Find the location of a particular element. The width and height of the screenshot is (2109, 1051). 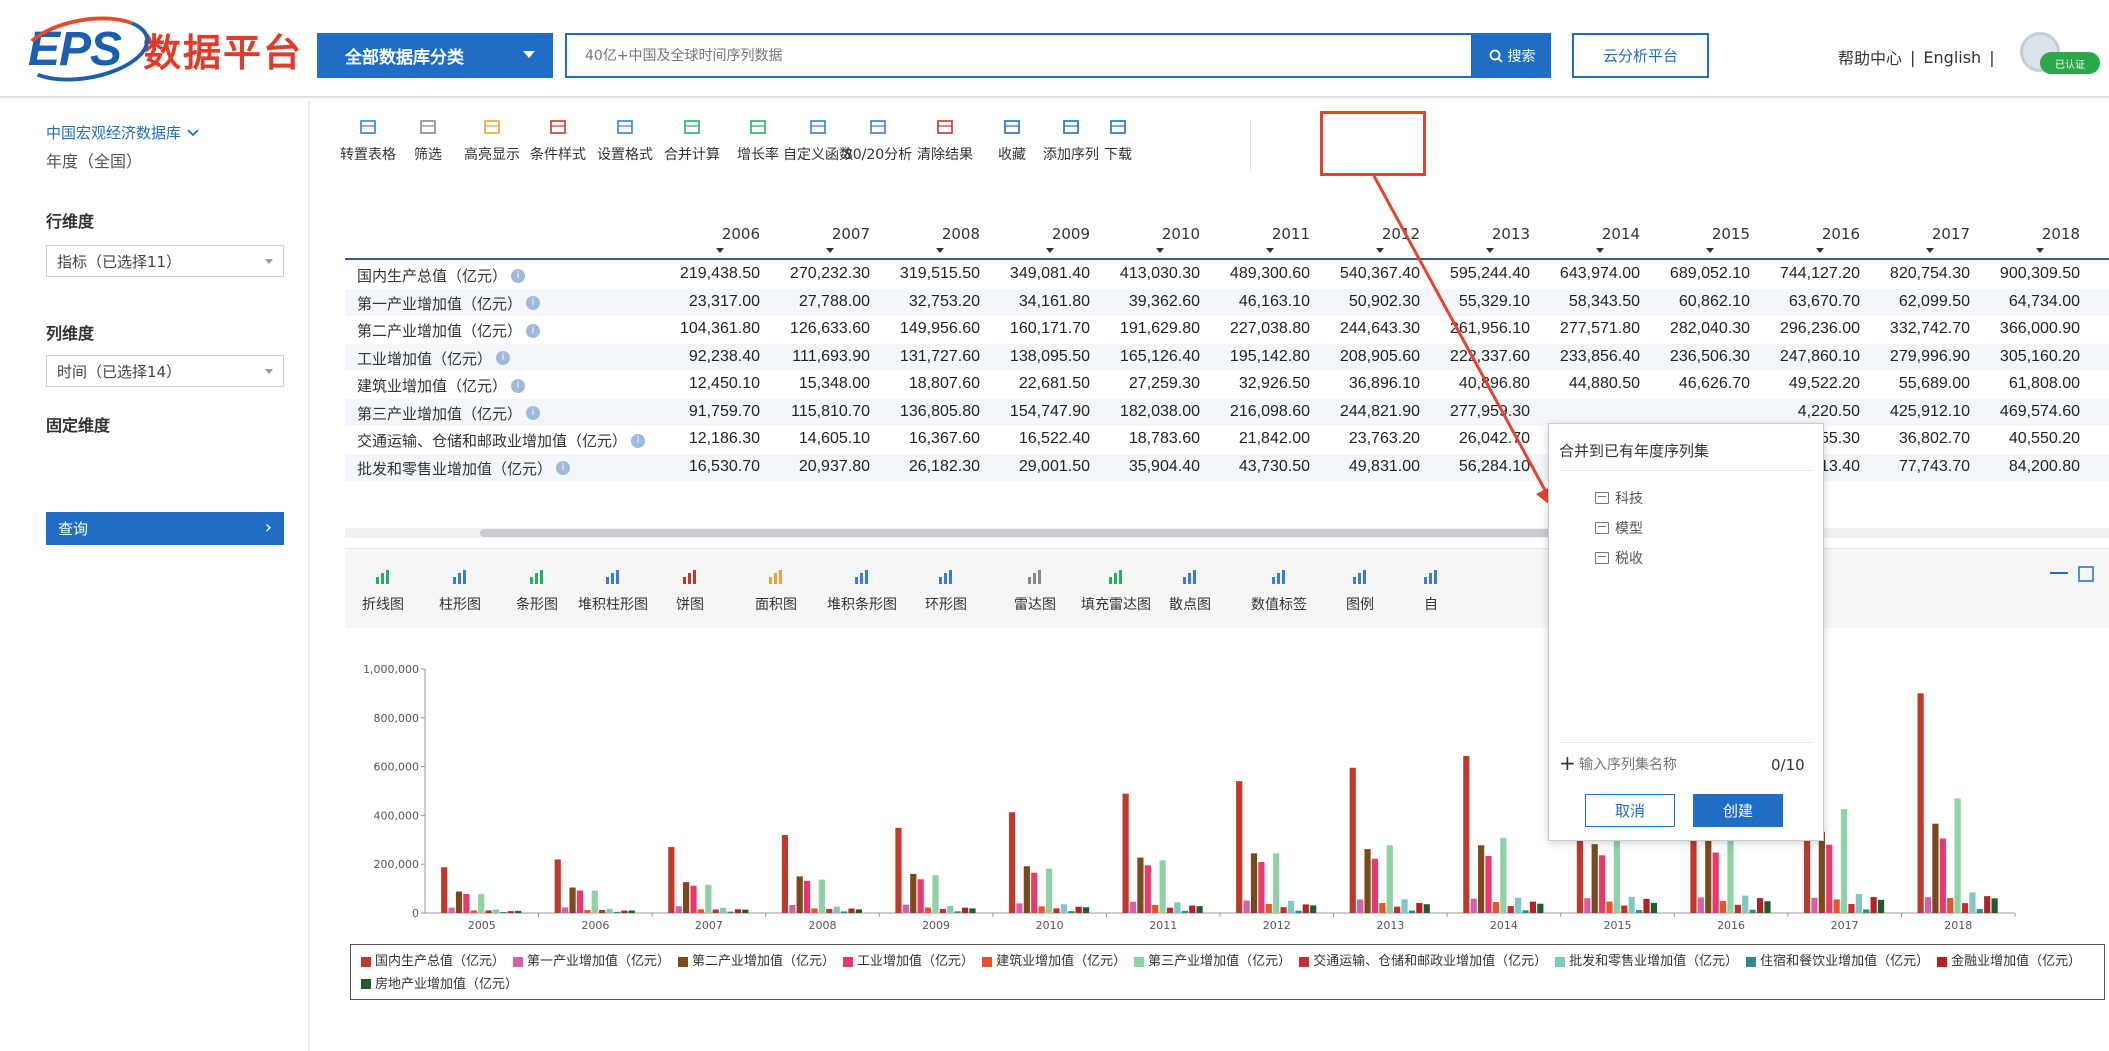

table-cell: 77,743.70 is located at coordinates (1915, 467).